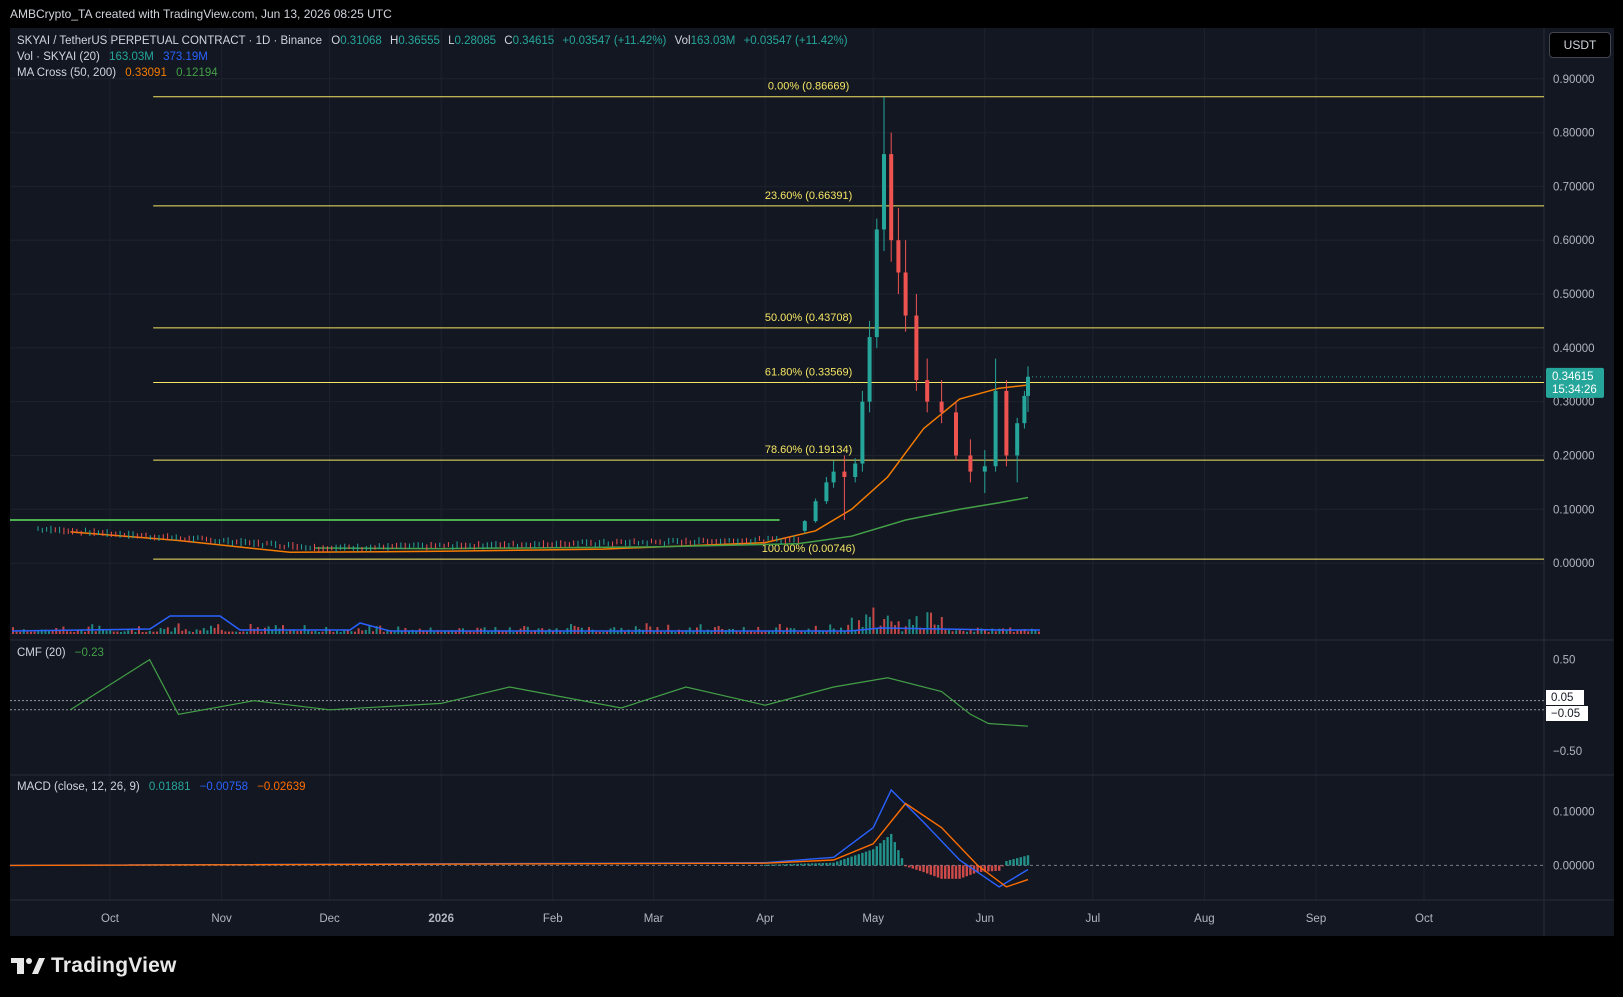 This screenshot has height=997, width=1623. I want to click on x-tick-label: Aug, so click(1204, 919).